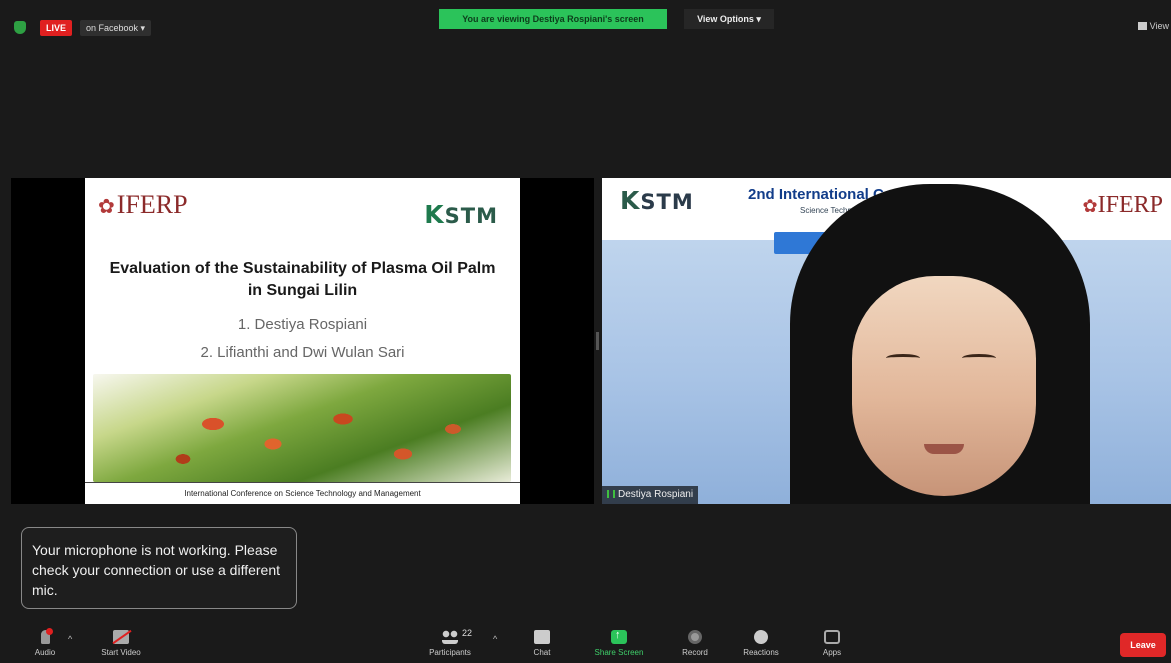 The image size is (1171, 663). Describe the element at coordinates (597, 341) in the screenshot. I see `tile-resize-handle` at that location.